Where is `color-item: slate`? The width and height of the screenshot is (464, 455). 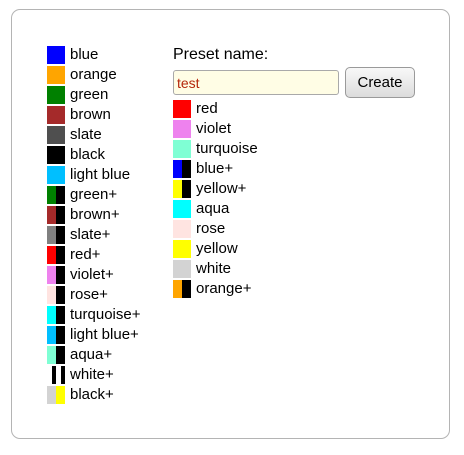 color-item: slate is located at coordinates (93, 135).